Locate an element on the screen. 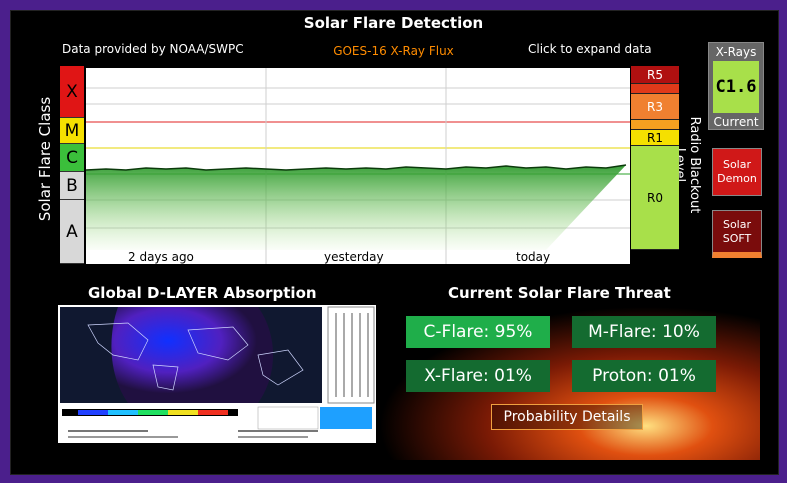 The height and width of the screenshot is (483, 787). xray-caption: Current is located at coordinates (736, 122).